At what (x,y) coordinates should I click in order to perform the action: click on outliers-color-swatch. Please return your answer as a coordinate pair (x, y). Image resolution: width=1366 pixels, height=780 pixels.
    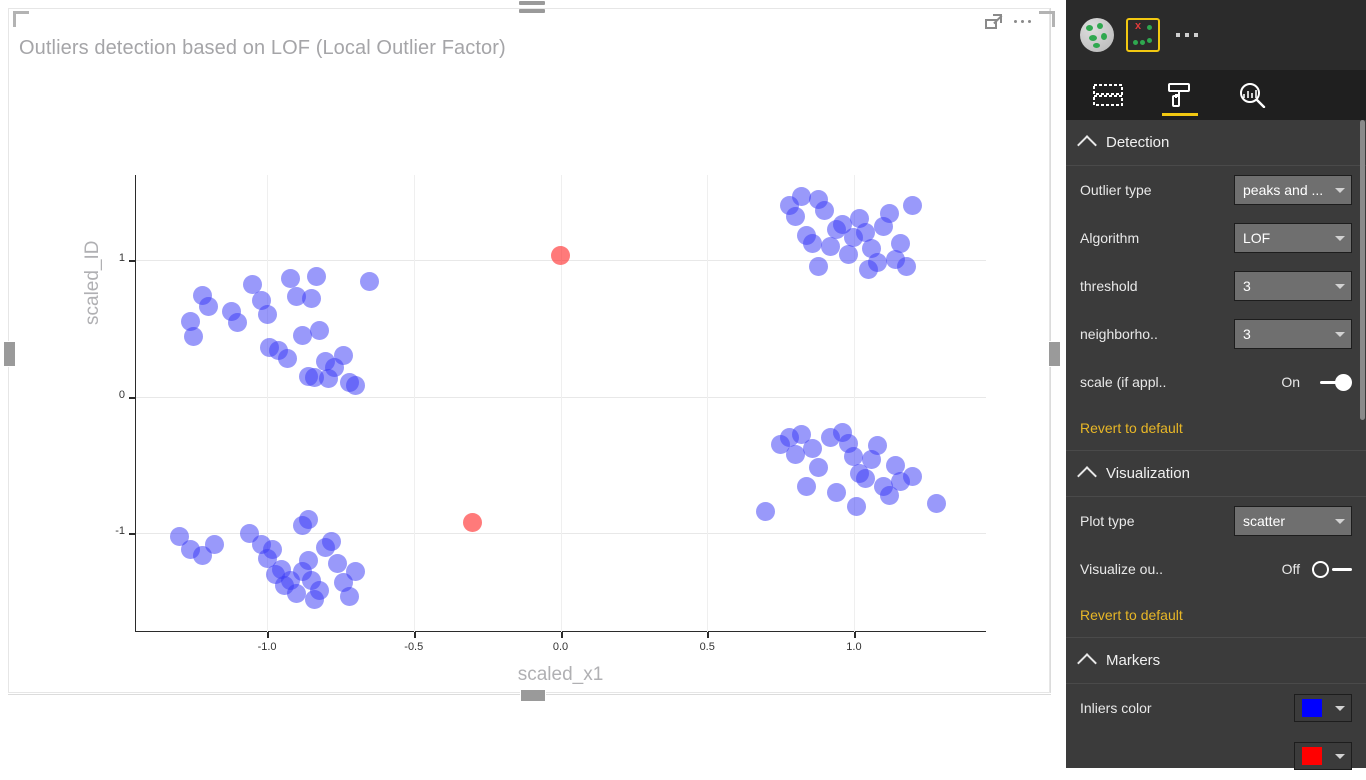
    Looking at the image, I should click on (1311, 756).